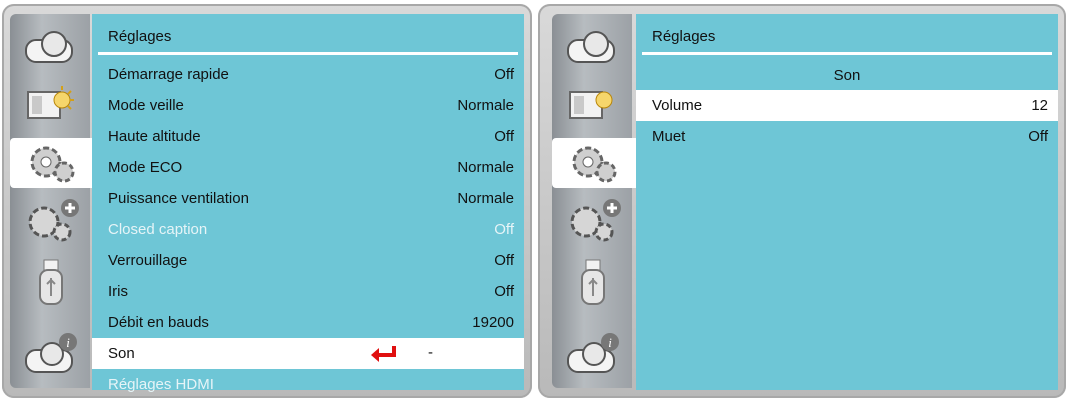 The width and height of the screenshot is (1069, 401). What do you see at coordinates (308, 322) in the screenshot?
I see `menu-row-debit-en-bauds: Débit en bauds 19200` at bounding box center [308, 322].